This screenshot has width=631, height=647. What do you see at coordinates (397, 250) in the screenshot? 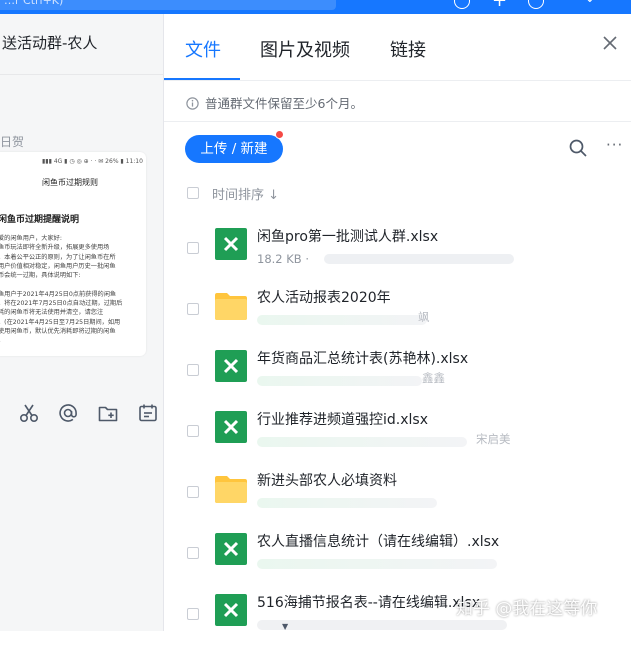
I see `file-row: 闲鱼pro第一批测试人群.xlsx 18.2 KB ·` at bounding box center [397, 250].